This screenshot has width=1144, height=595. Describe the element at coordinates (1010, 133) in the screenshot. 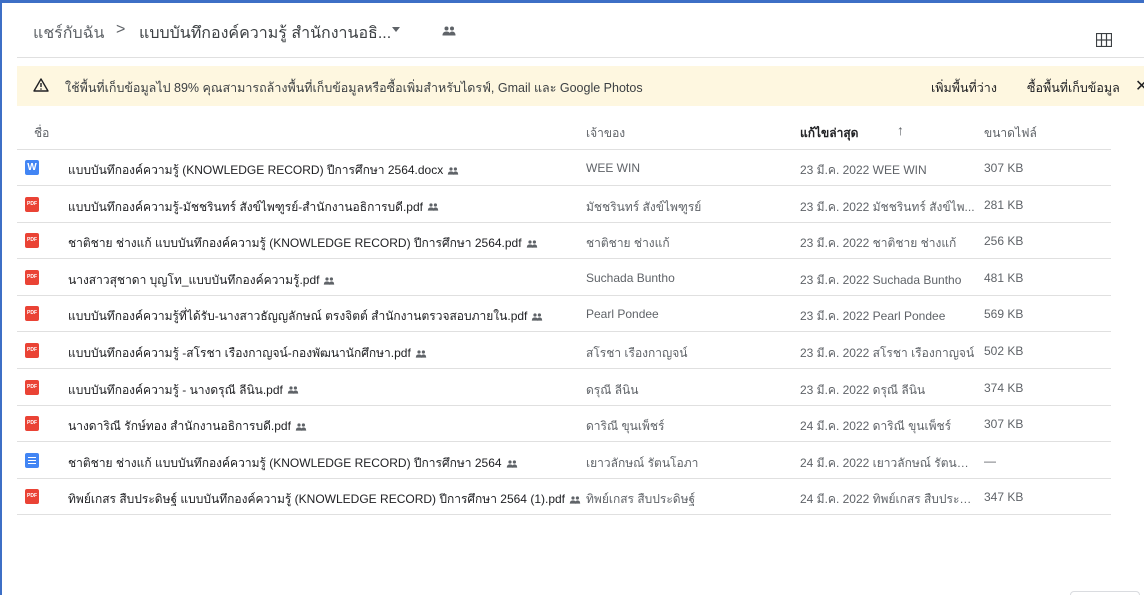

I see `column-header-file-size: ขนาดไฟล์` at that location.